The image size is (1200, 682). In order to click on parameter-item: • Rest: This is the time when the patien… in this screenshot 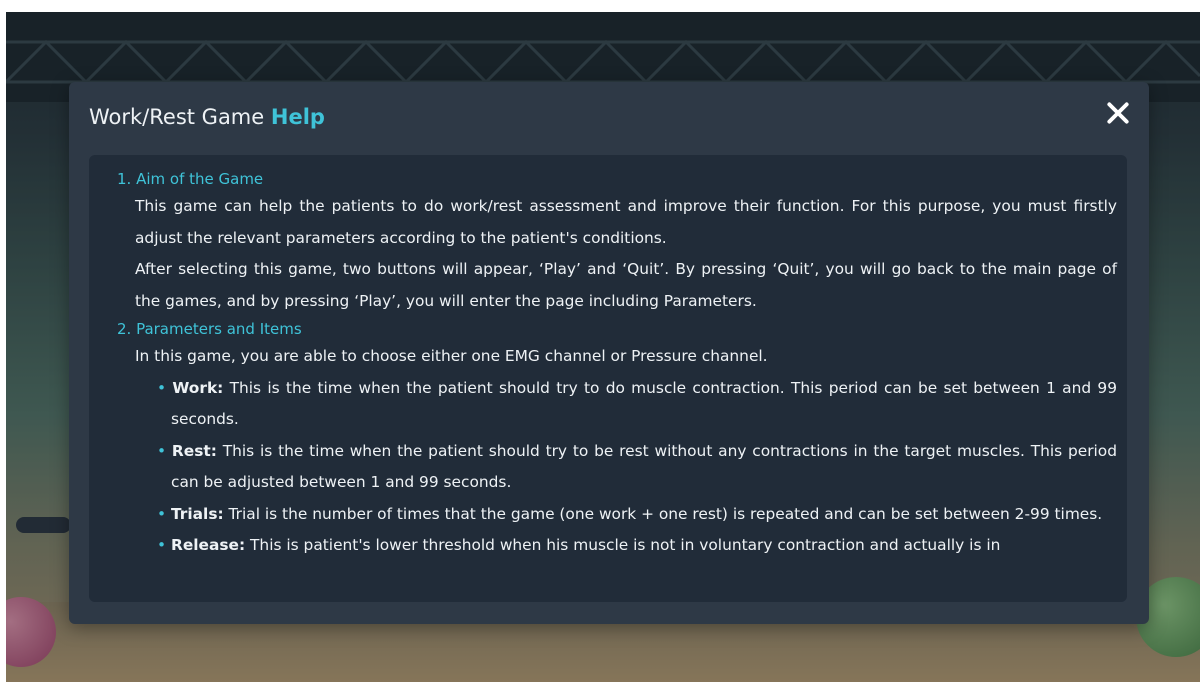, I will do `click(637, 467)`.